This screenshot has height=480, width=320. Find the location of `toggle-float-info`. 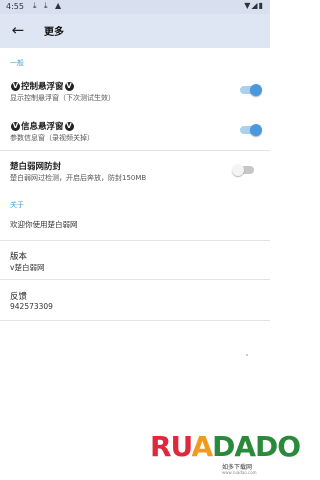

toggle-float-info is located at coordinates (251, 130).